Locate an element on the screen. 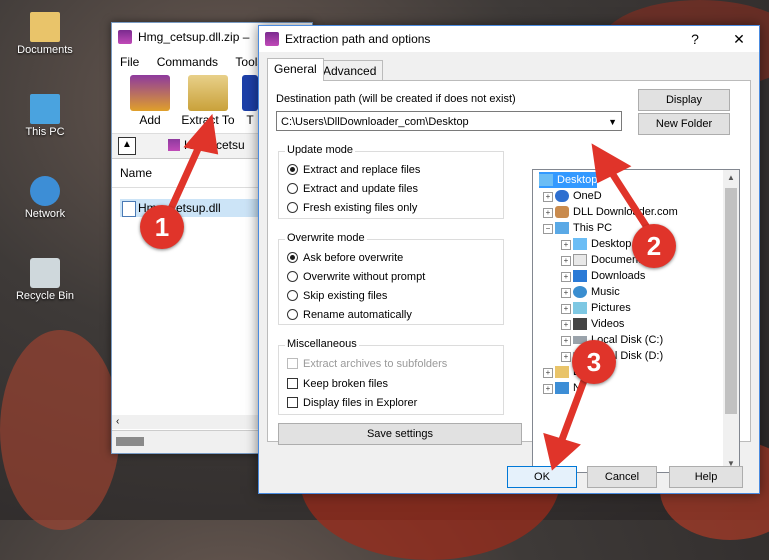 This screenshot has height=560, width=769. tree-label: N is located at coordinates (577, 388).